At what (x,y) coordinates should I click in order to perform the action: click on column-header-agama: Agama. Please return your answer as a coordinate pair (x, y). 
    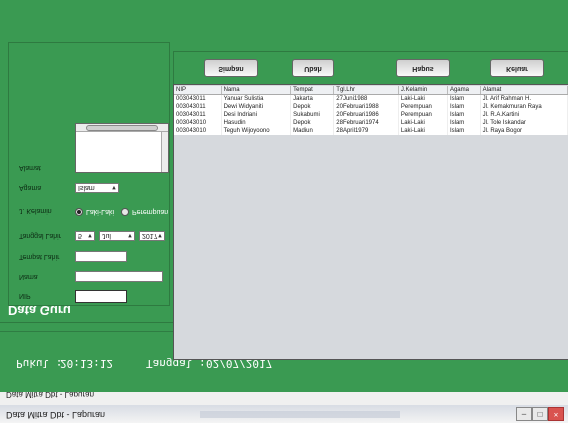
    Looking at the image, I should click on (464, 90).